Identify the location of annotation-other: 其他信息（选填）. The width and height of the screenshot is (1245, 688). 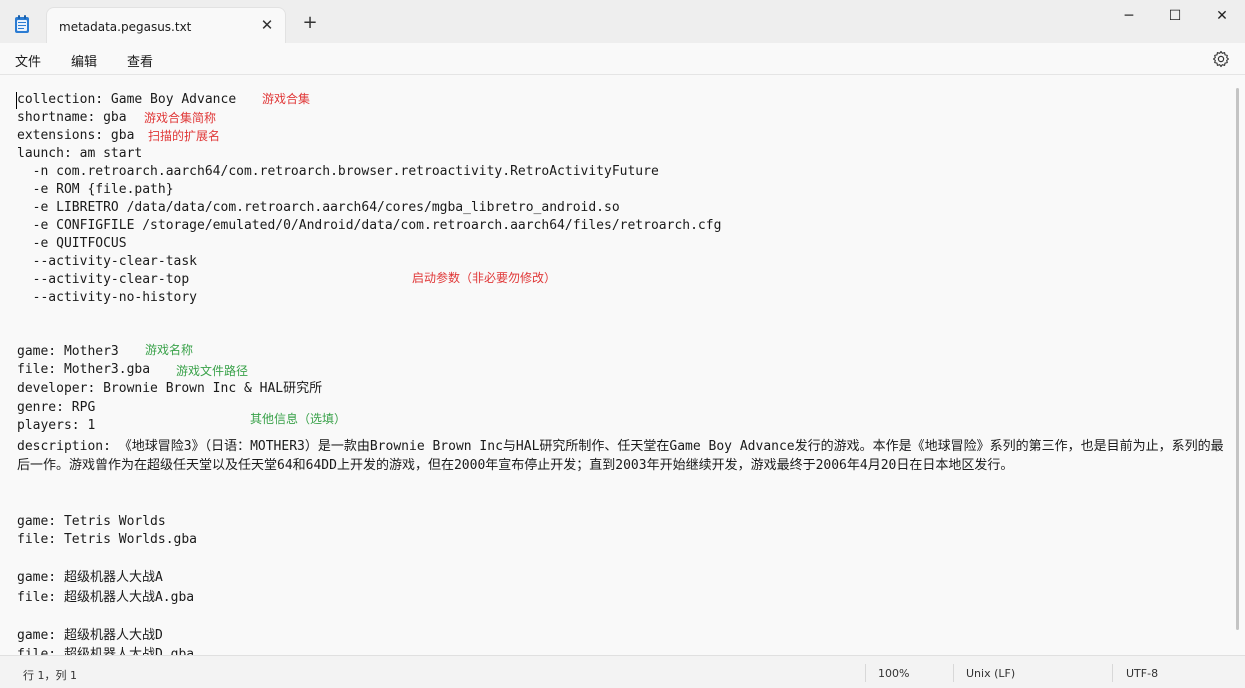
(298, 419).